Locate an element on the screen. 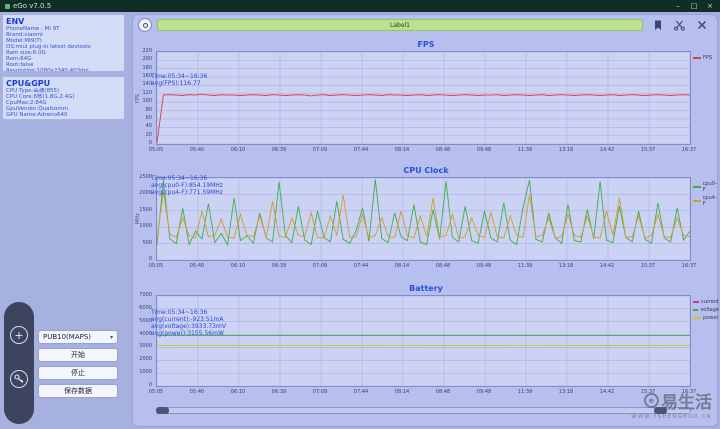  y-tick-label: 60 is located at coordinates (148, 117).